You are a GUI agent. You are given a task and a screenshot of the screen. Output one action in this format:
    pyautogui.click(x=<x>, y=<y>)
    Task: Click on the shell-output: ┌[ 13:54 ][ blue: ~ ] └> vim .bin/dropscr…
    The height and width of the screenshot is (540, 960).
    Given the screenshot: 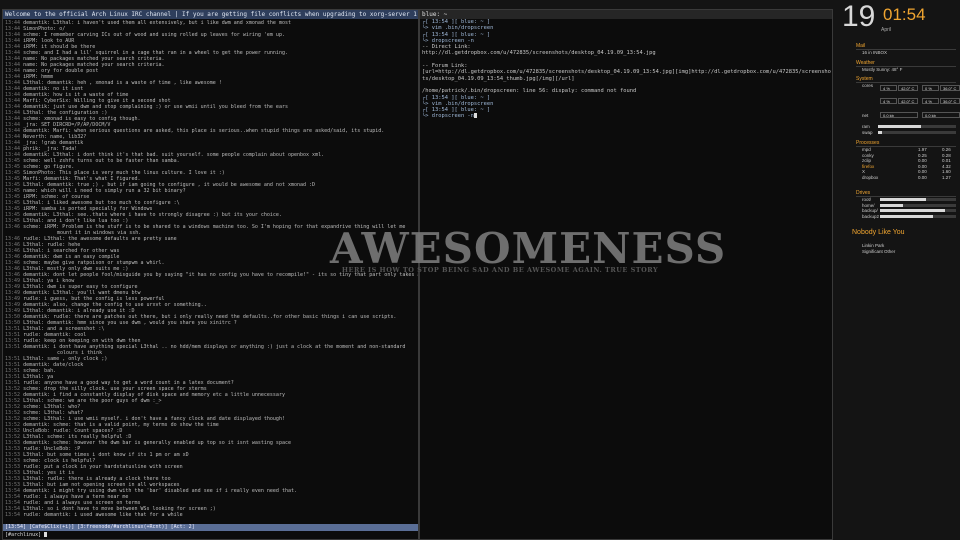 What is the action you would take?
    pyautogui.click(x=626, y=69)
    